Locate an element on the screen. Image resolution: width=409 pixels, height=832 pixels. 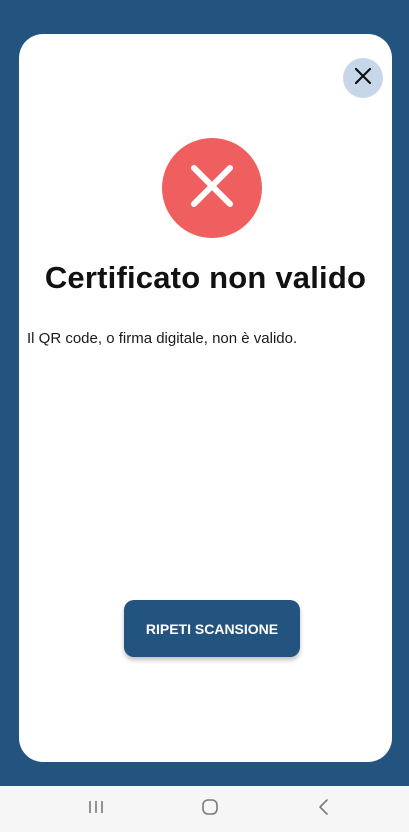
system-nav-bar is located at coordinates (204, 809).